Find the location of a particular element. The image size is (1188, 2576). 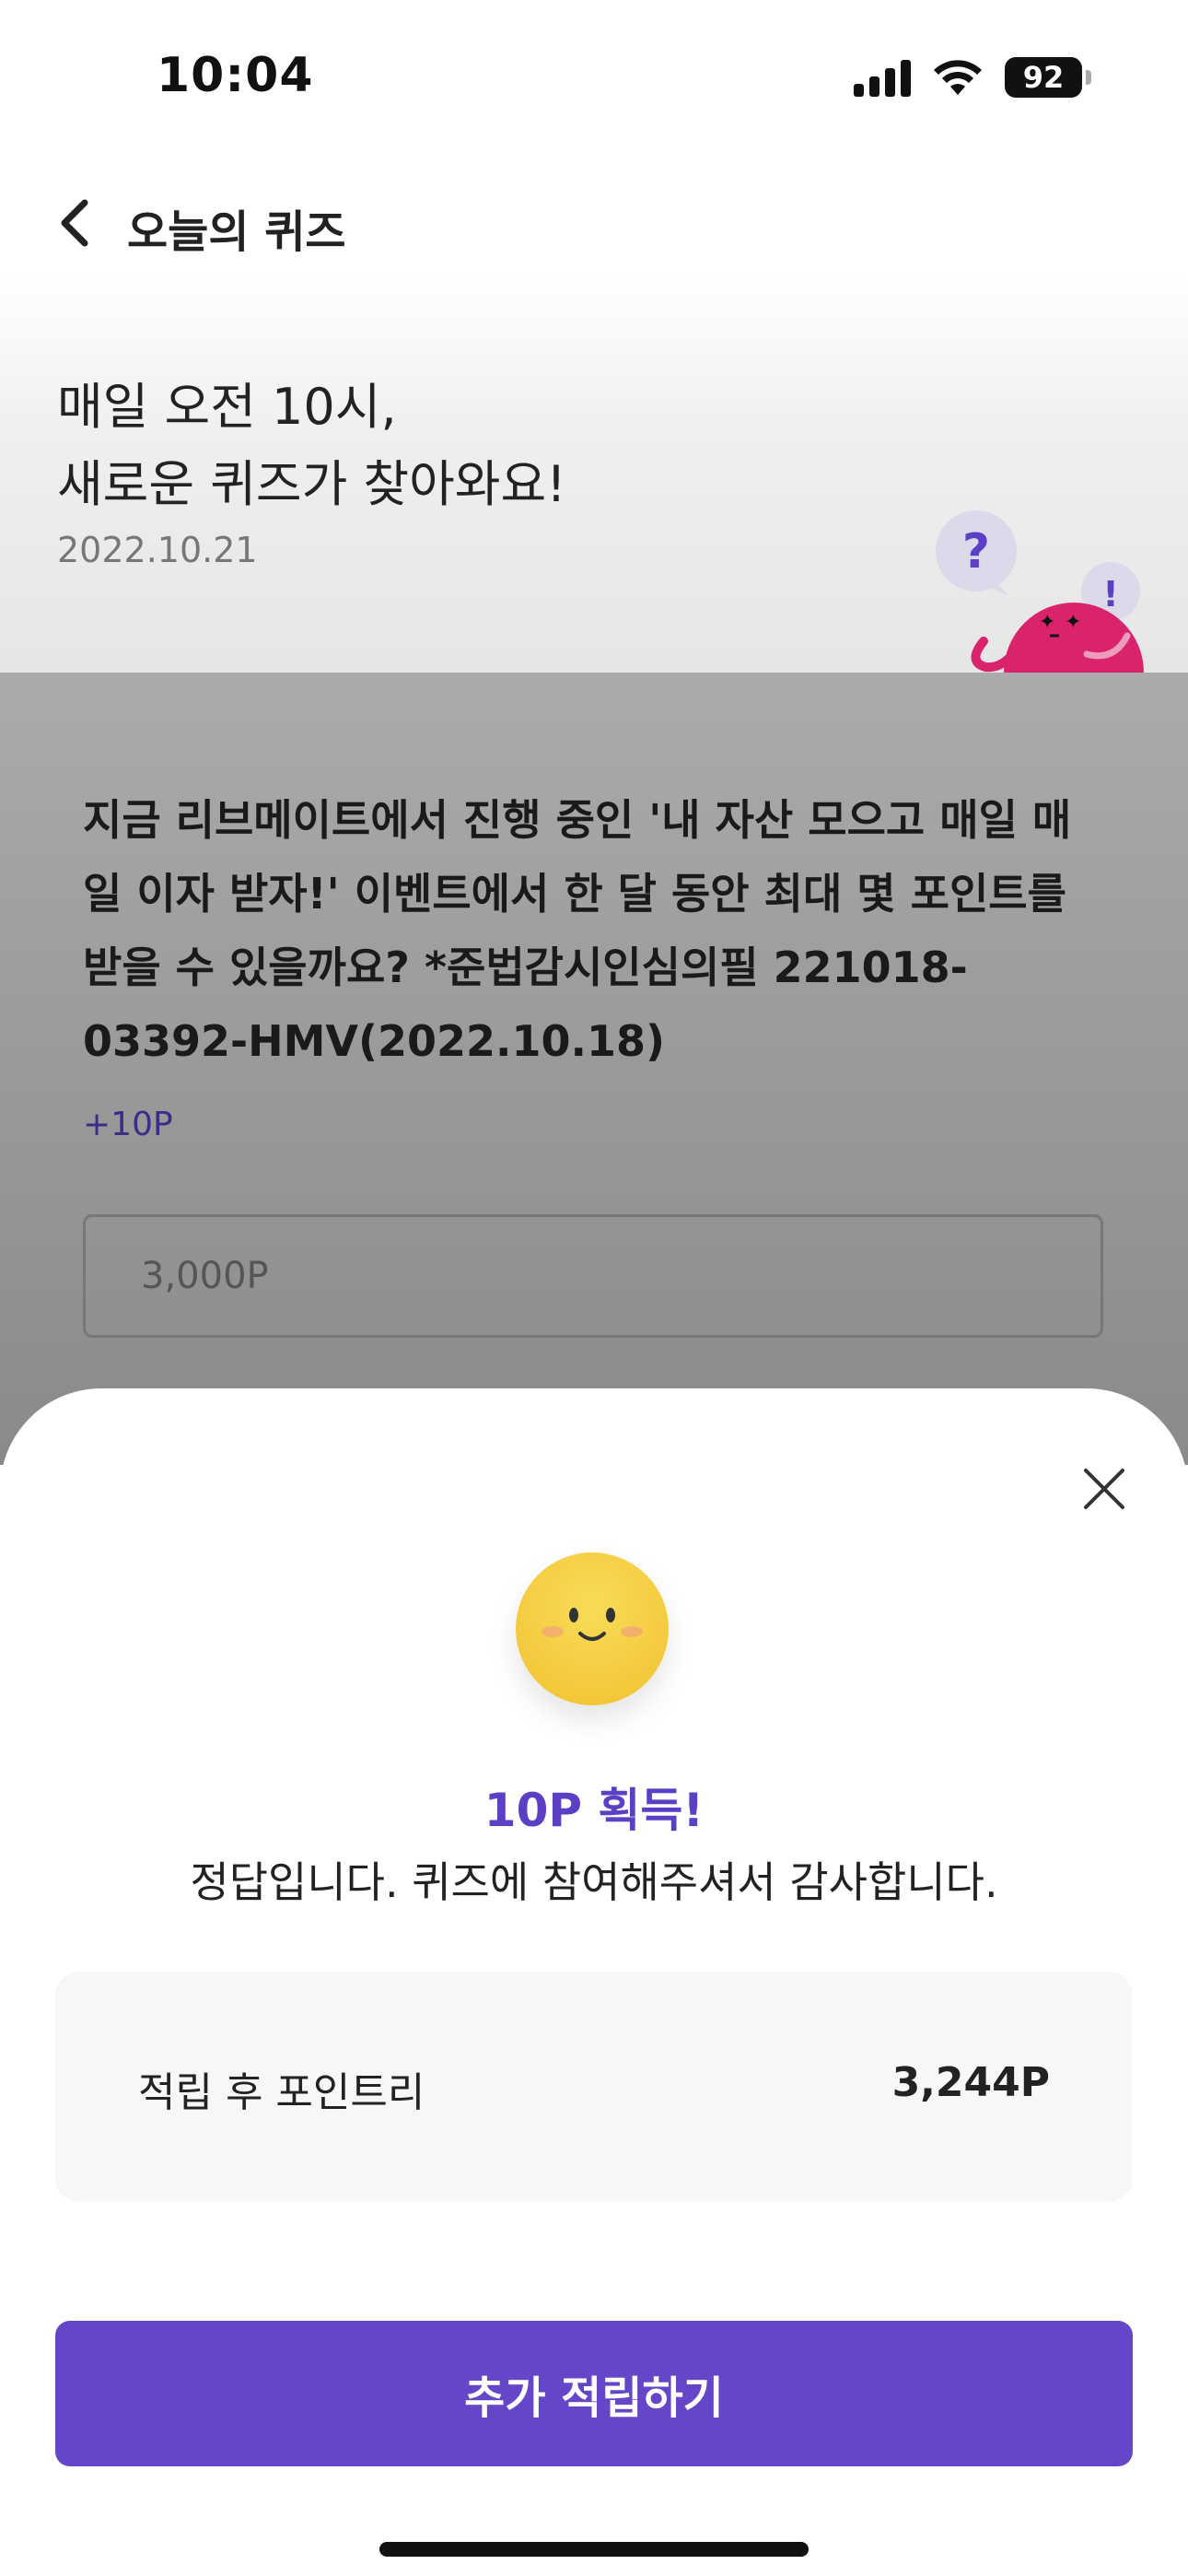

status-bar: 10:04 92 is located at coordinates (594, 78).